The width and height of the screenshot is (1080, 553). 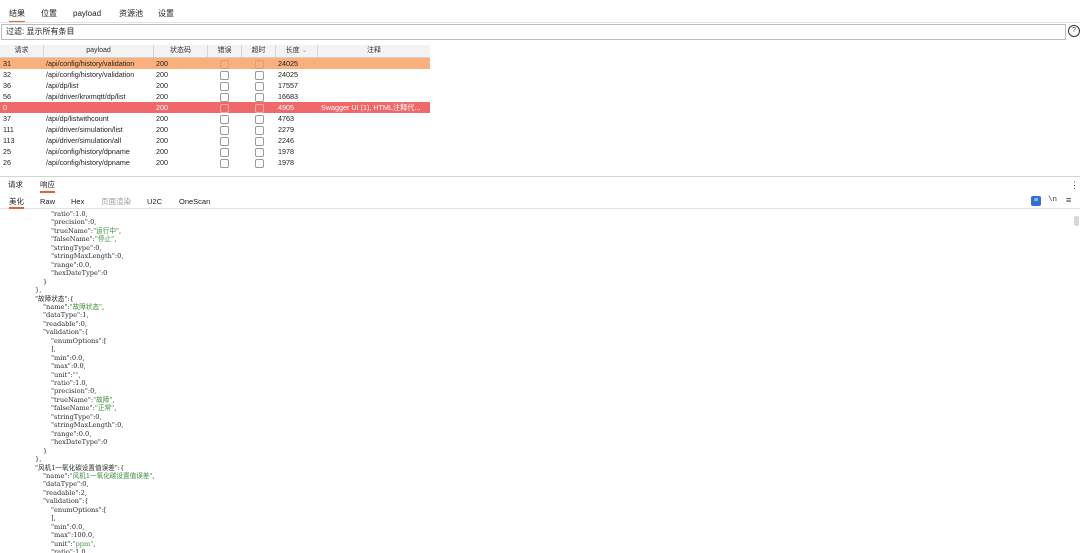 What do you see at coordinates (7, 63) in the screenshot?
I see `cell-request: 31` at bounding box center [7, 63].